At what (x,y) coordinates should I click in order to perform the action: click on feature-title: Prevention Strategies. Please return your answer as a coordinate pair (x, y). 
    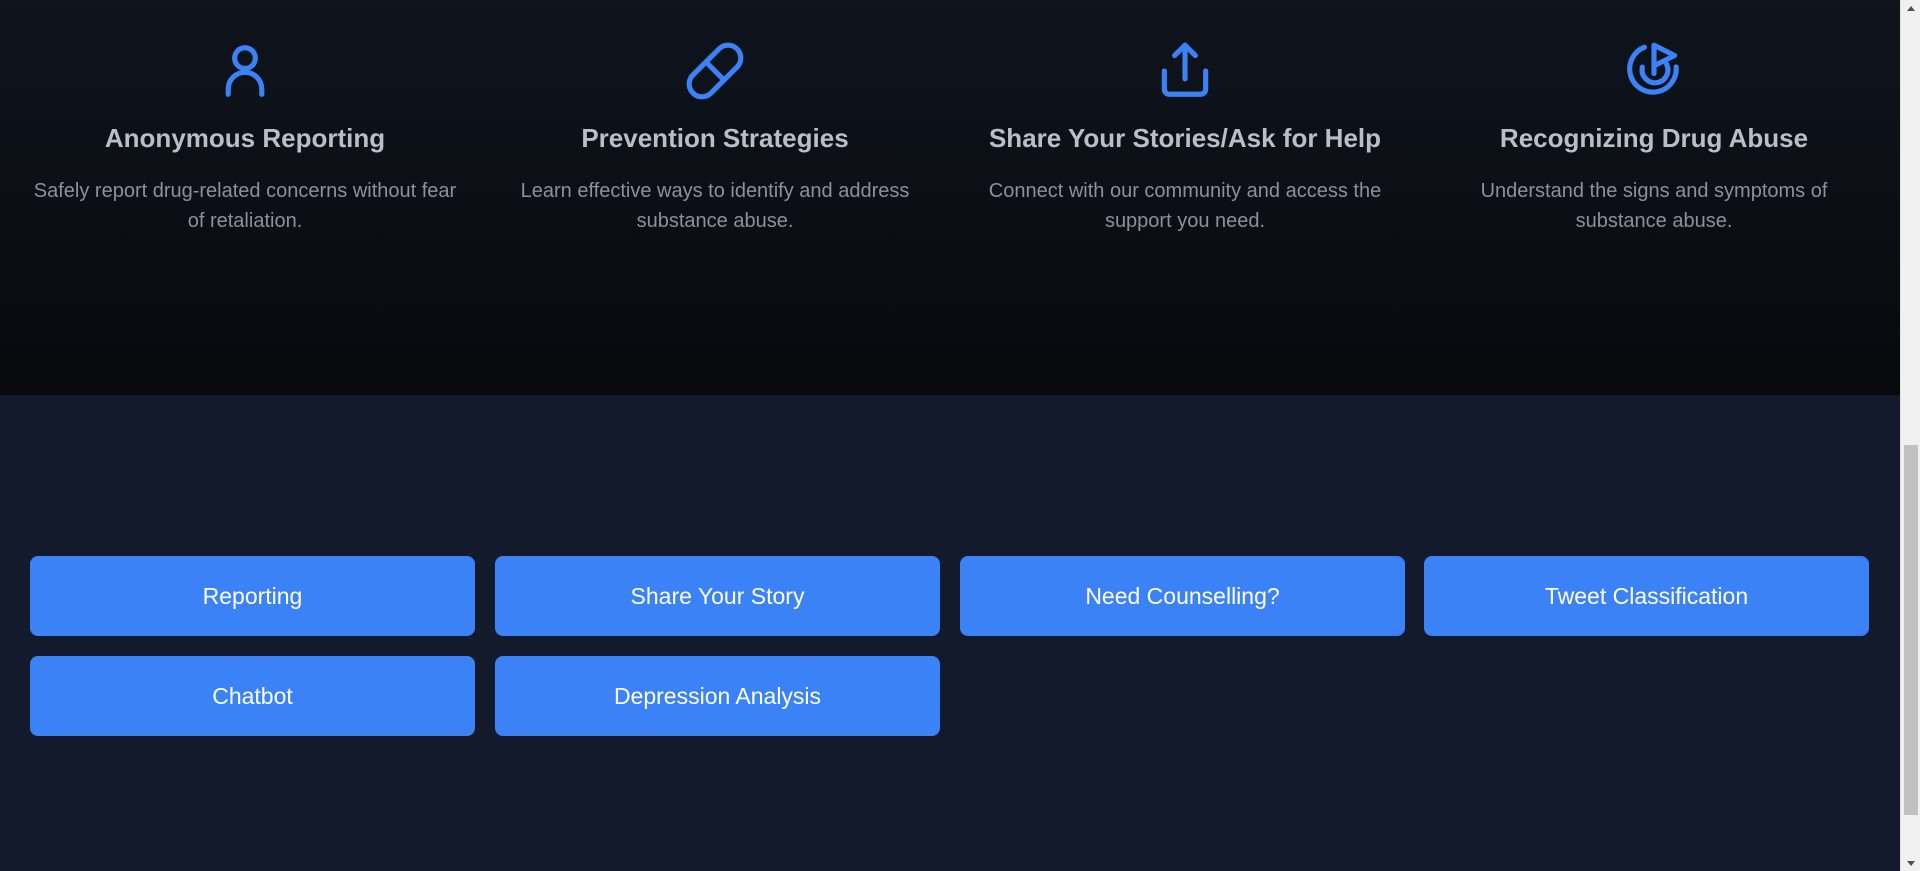
    Looking at the image, I should click on (715, 138).